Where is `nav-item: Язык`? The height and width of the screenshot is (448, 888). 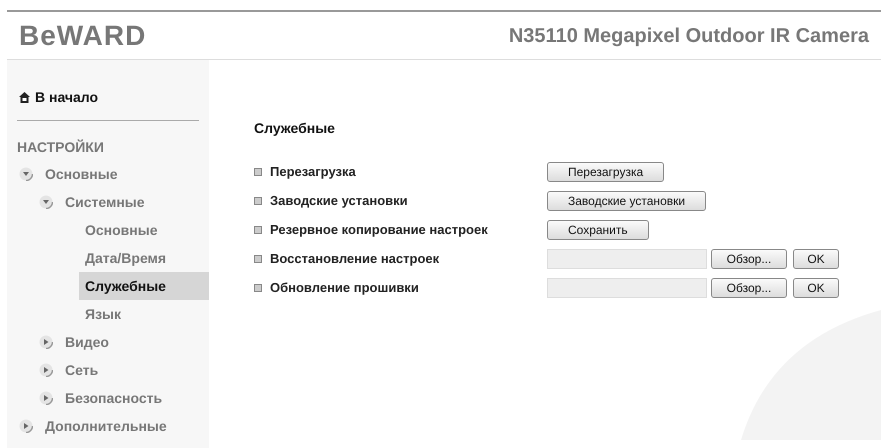
nav-item: Язык is located at coordinates (144, 314).